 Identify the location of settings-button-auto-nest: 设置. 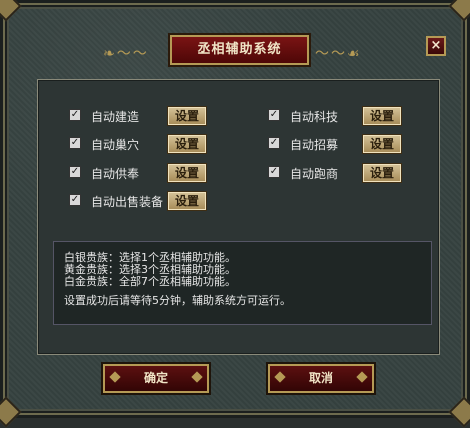
(187, 144).